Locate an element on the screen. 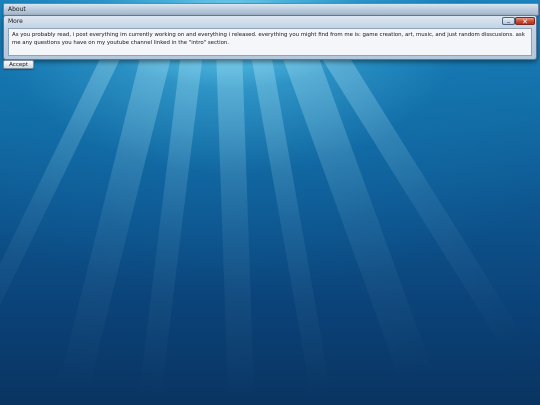 The height and width of the screenshot is (405, 540). close-icon: ✕ is located at coordinates (525, 22).